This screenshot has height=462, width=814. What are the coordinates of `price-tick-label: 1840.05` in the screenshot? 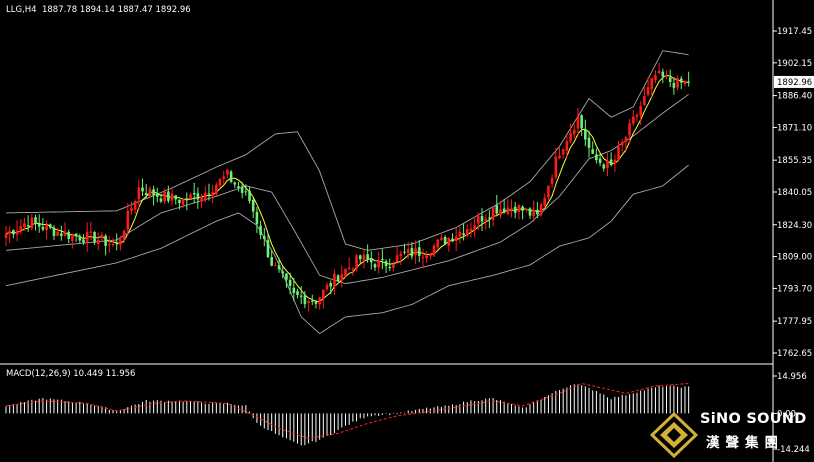 It's located at (794, 193).